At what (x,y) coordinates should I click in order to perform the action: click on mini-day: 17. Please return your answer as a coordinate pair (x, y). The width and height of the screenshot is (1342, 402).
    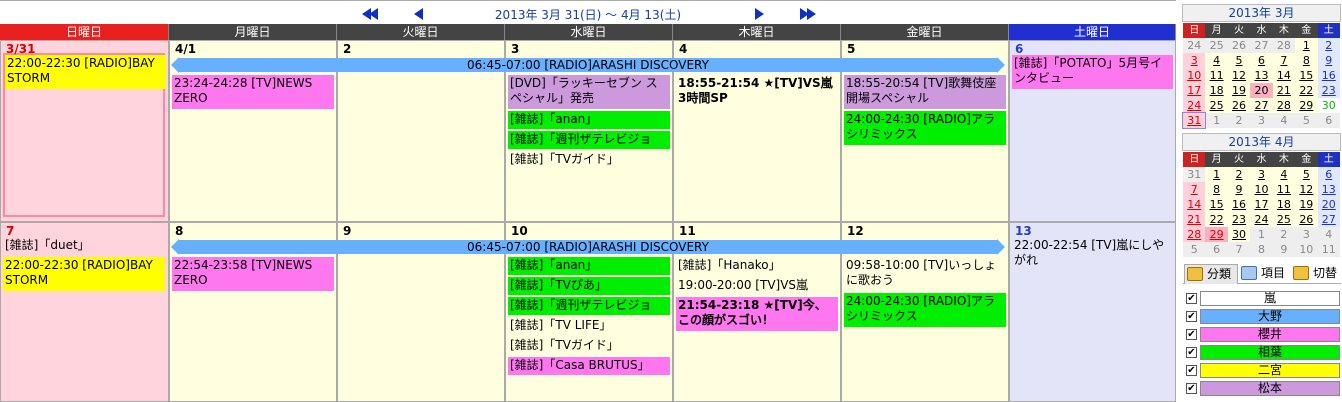
    Looking at the image, I should click on (1194, 90).